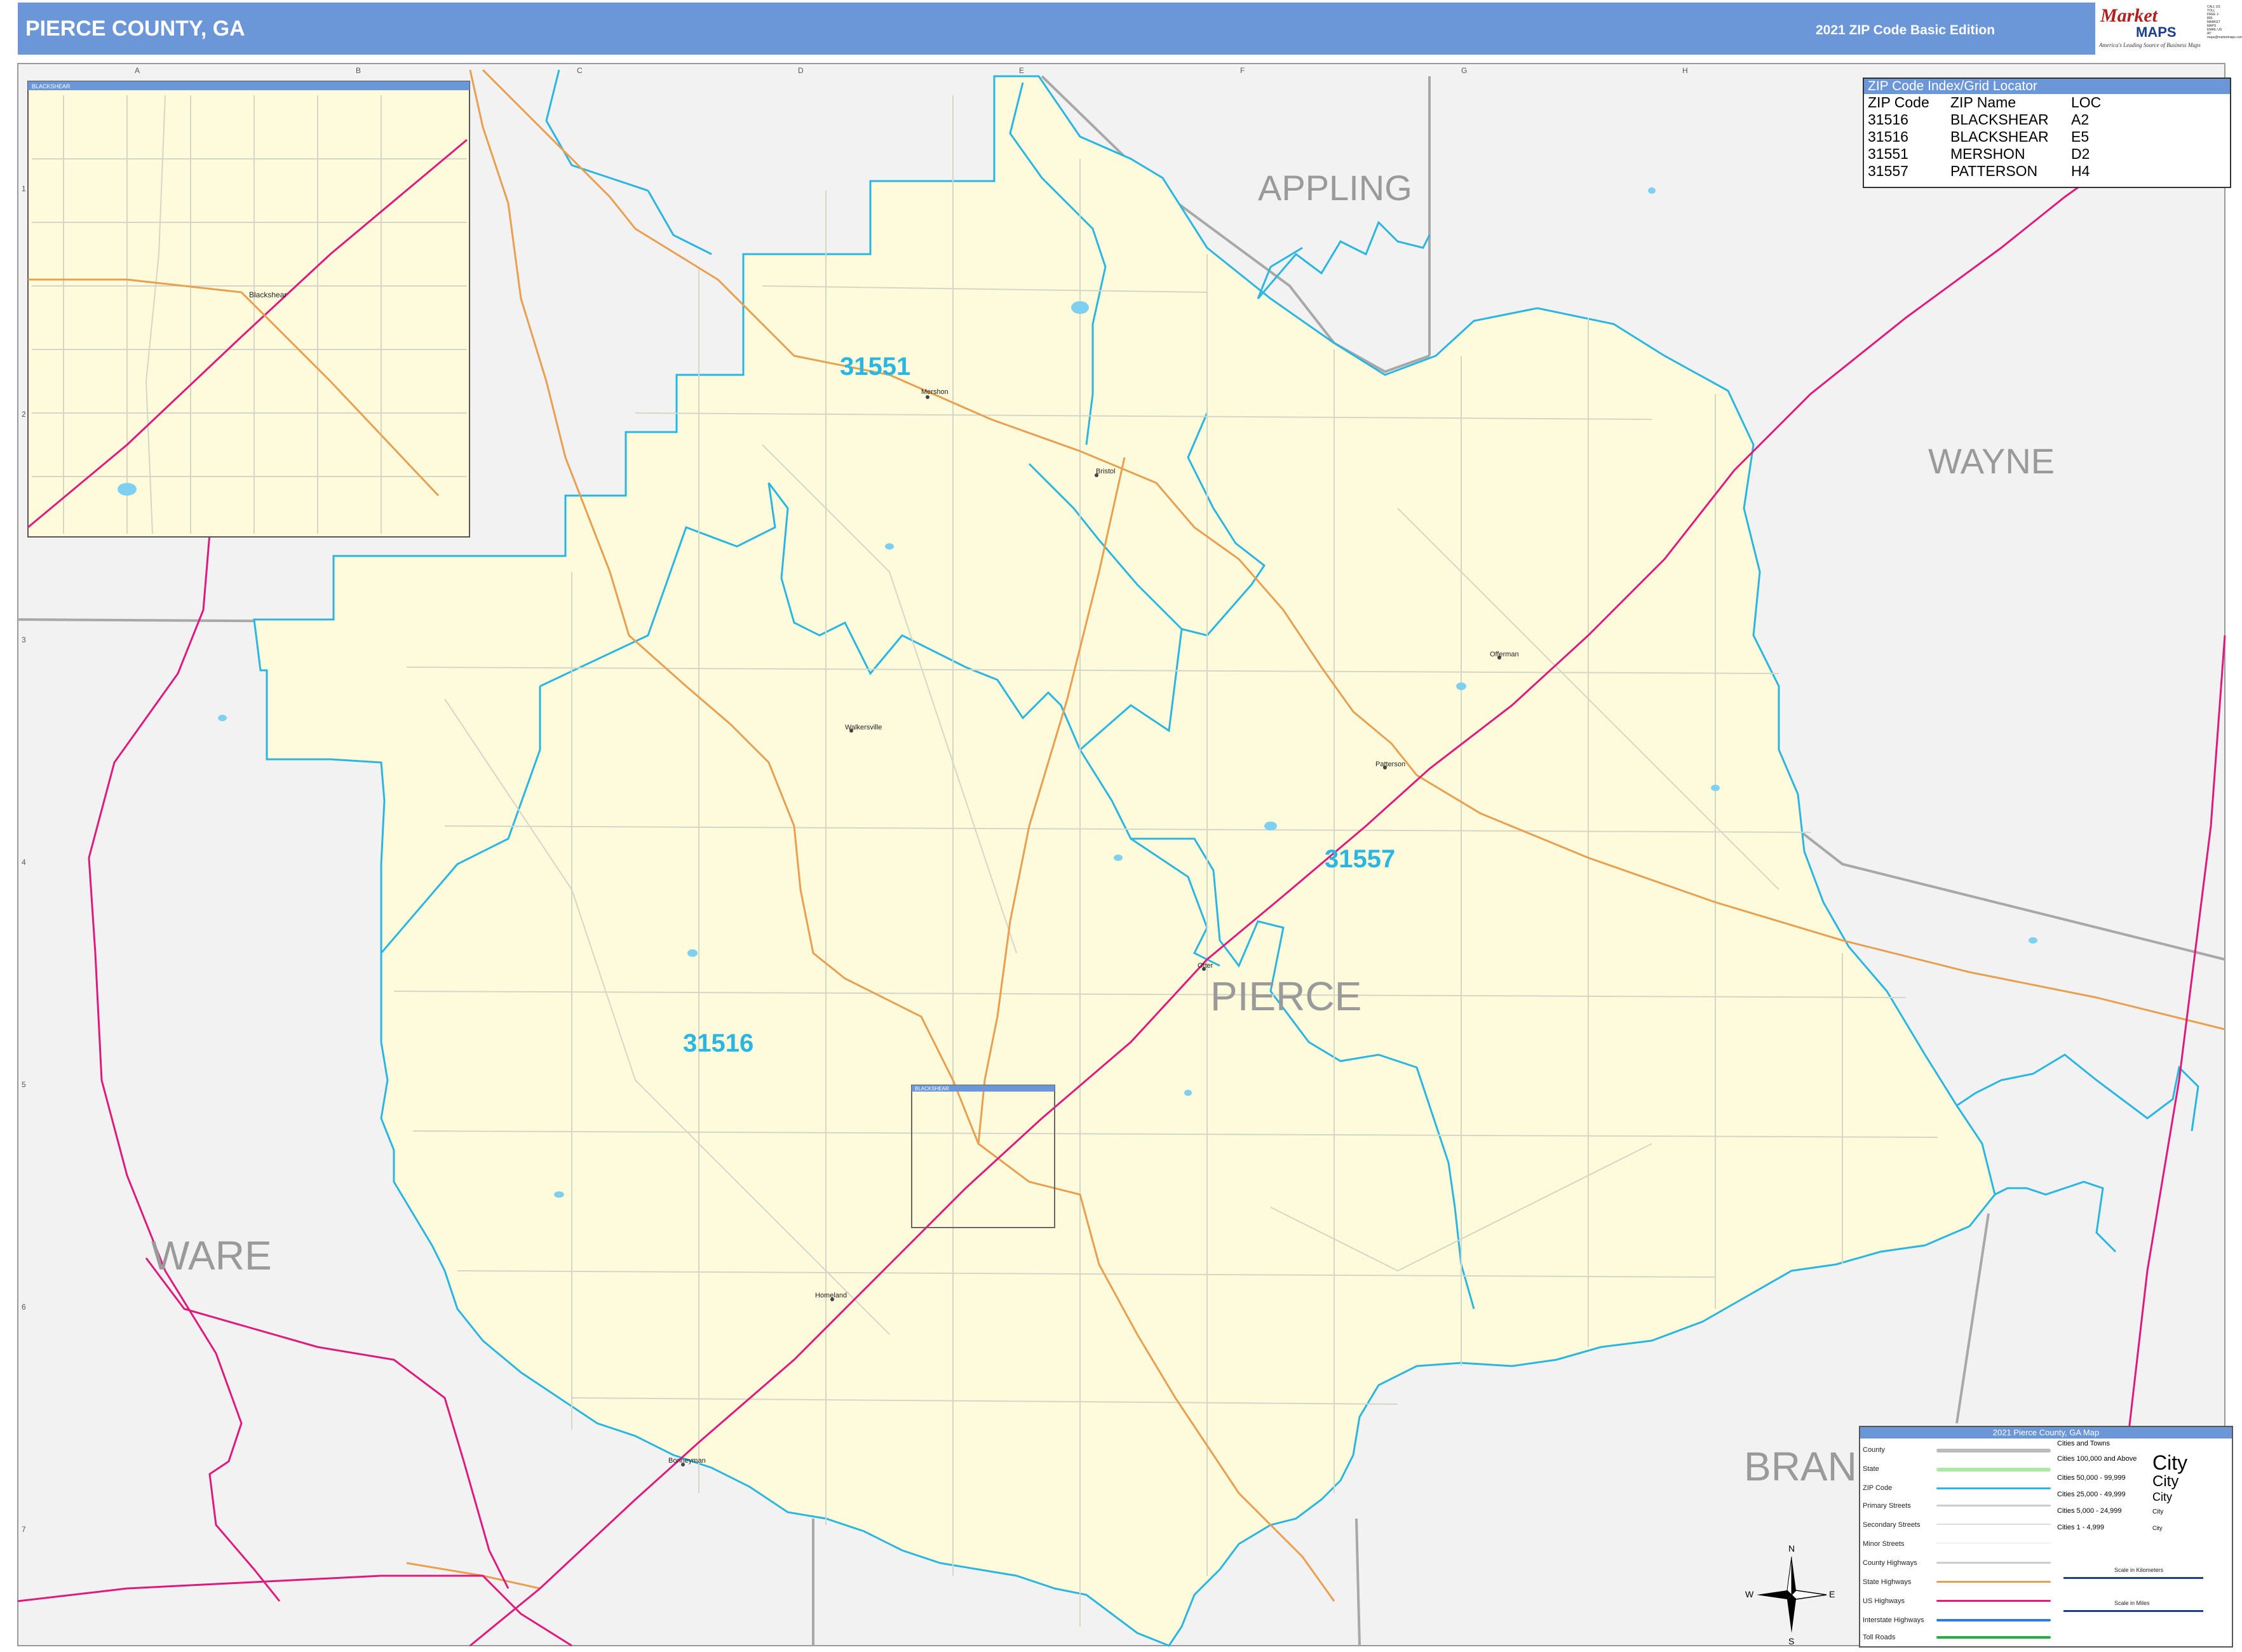  I want to click on grid-col-c: C, so click(580, 70).